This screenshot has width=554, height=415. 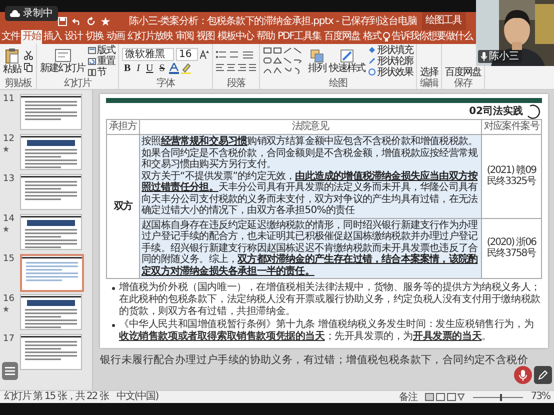 What do you see at coordinates (235, 37) in the screenshot?
I see `ribbon-tab: 模板中心` at bounding box center [235, 37].